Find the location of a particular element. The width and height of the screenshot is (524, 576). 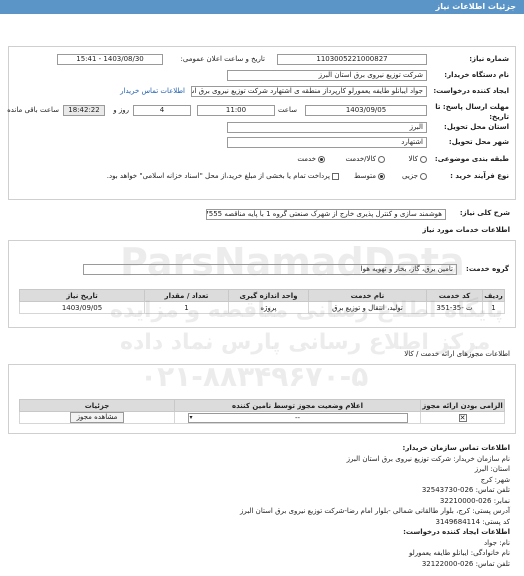

cell-unit: پروژه is located at coordinates (268, 307).